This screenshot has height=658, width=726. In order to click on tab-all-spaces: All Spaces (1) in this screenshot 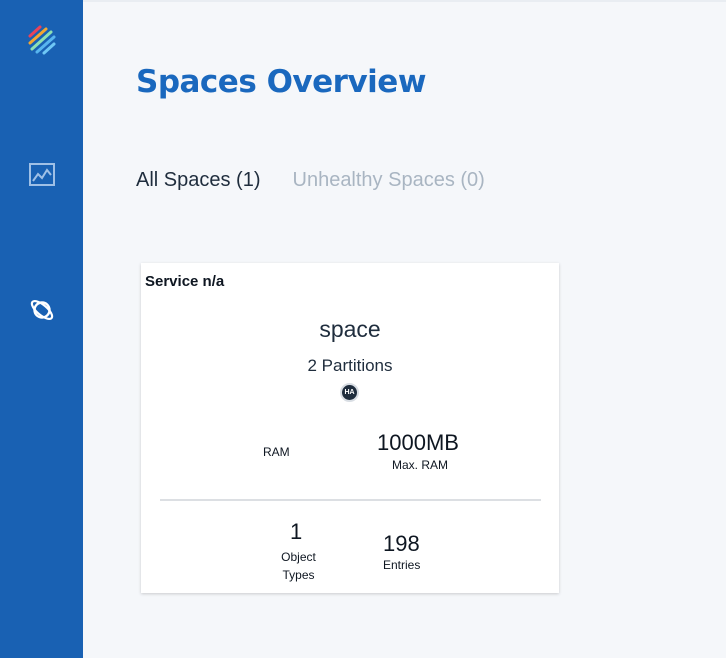, I will do `click(198, 180)`.